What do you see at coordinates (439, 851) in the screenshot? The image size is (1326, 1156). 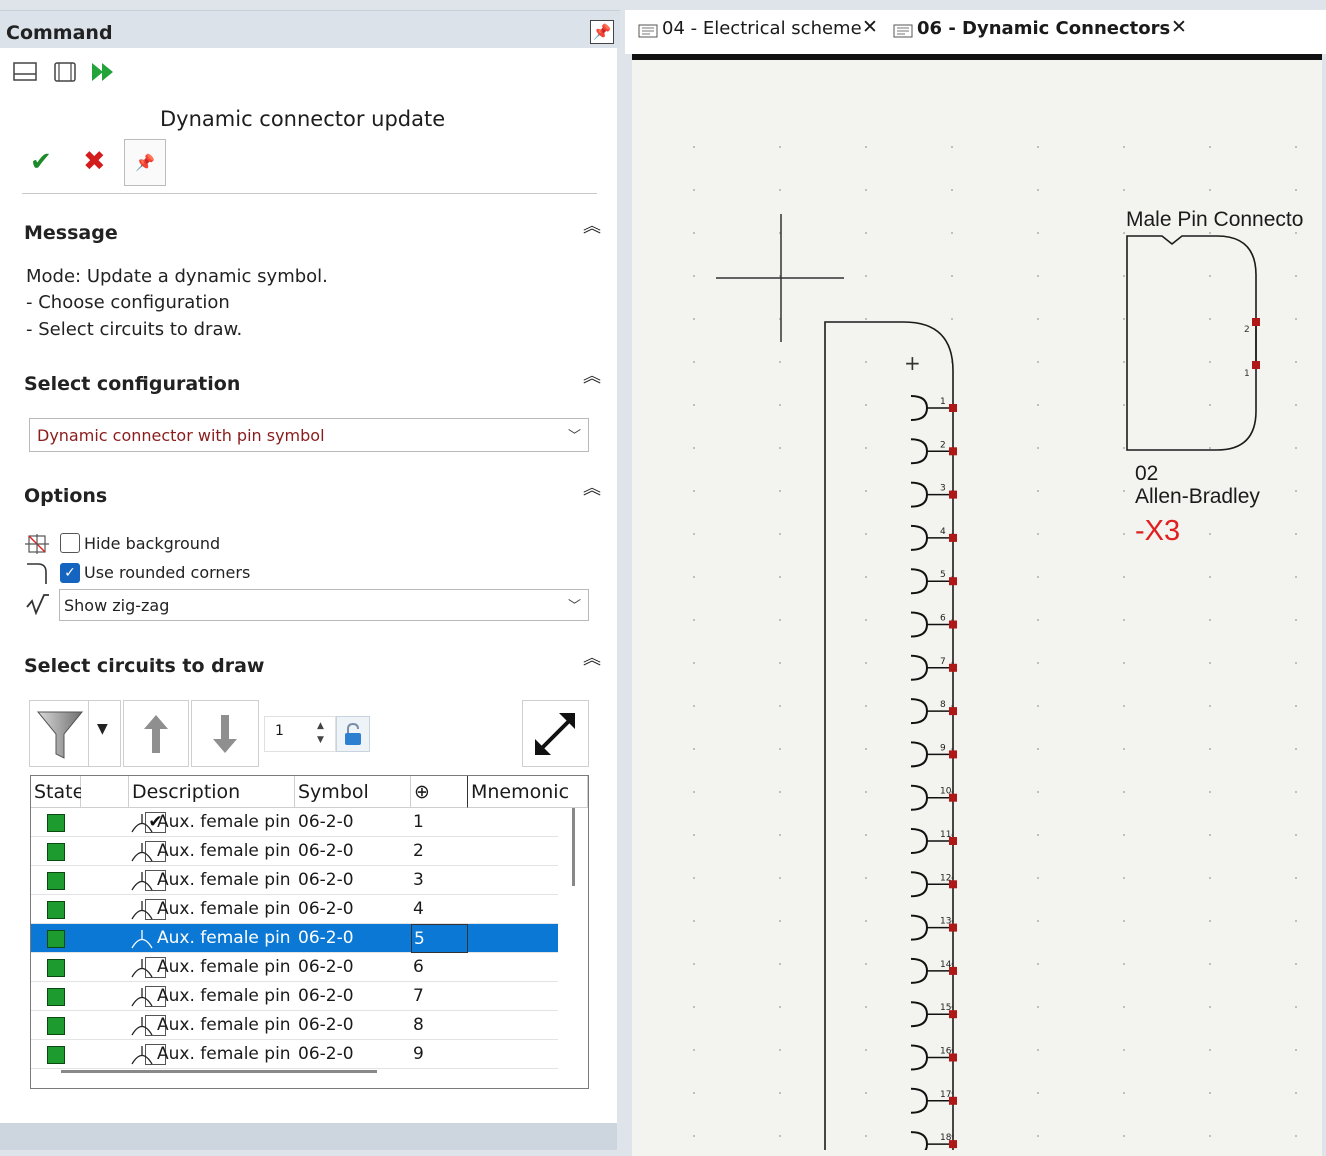 I see `number-cell: 2` at bounding box center [439, 851].